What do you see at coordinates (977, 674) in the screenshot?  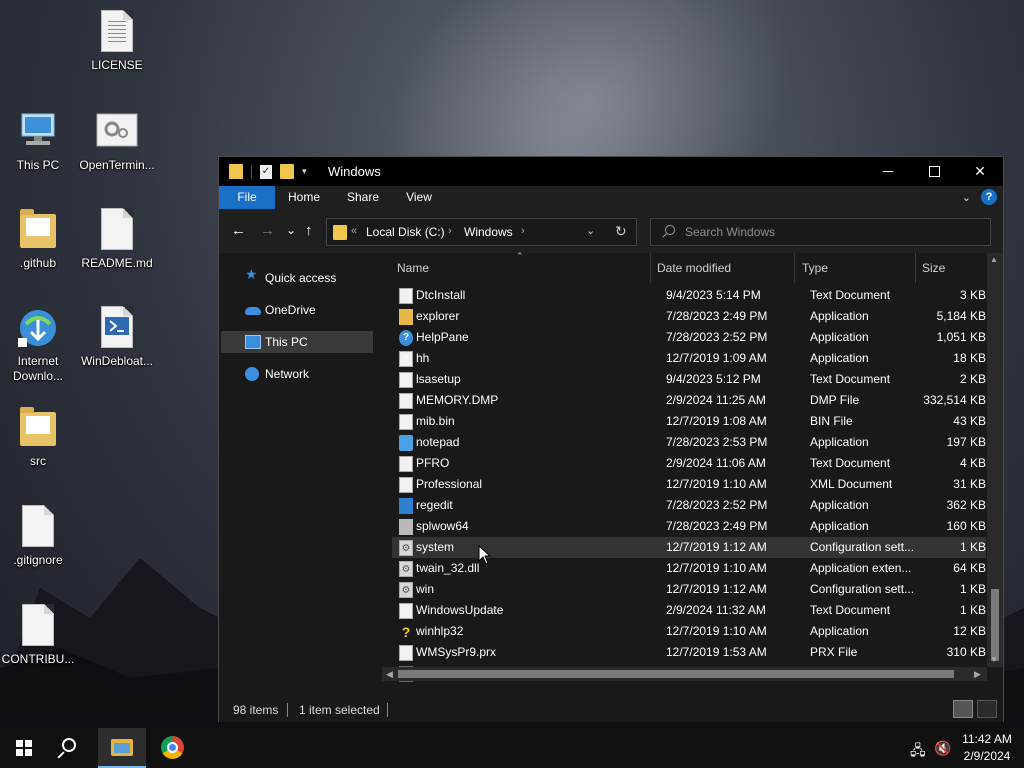 I see `scroll-right-icon: ▶` at bounding box center [977, 674].